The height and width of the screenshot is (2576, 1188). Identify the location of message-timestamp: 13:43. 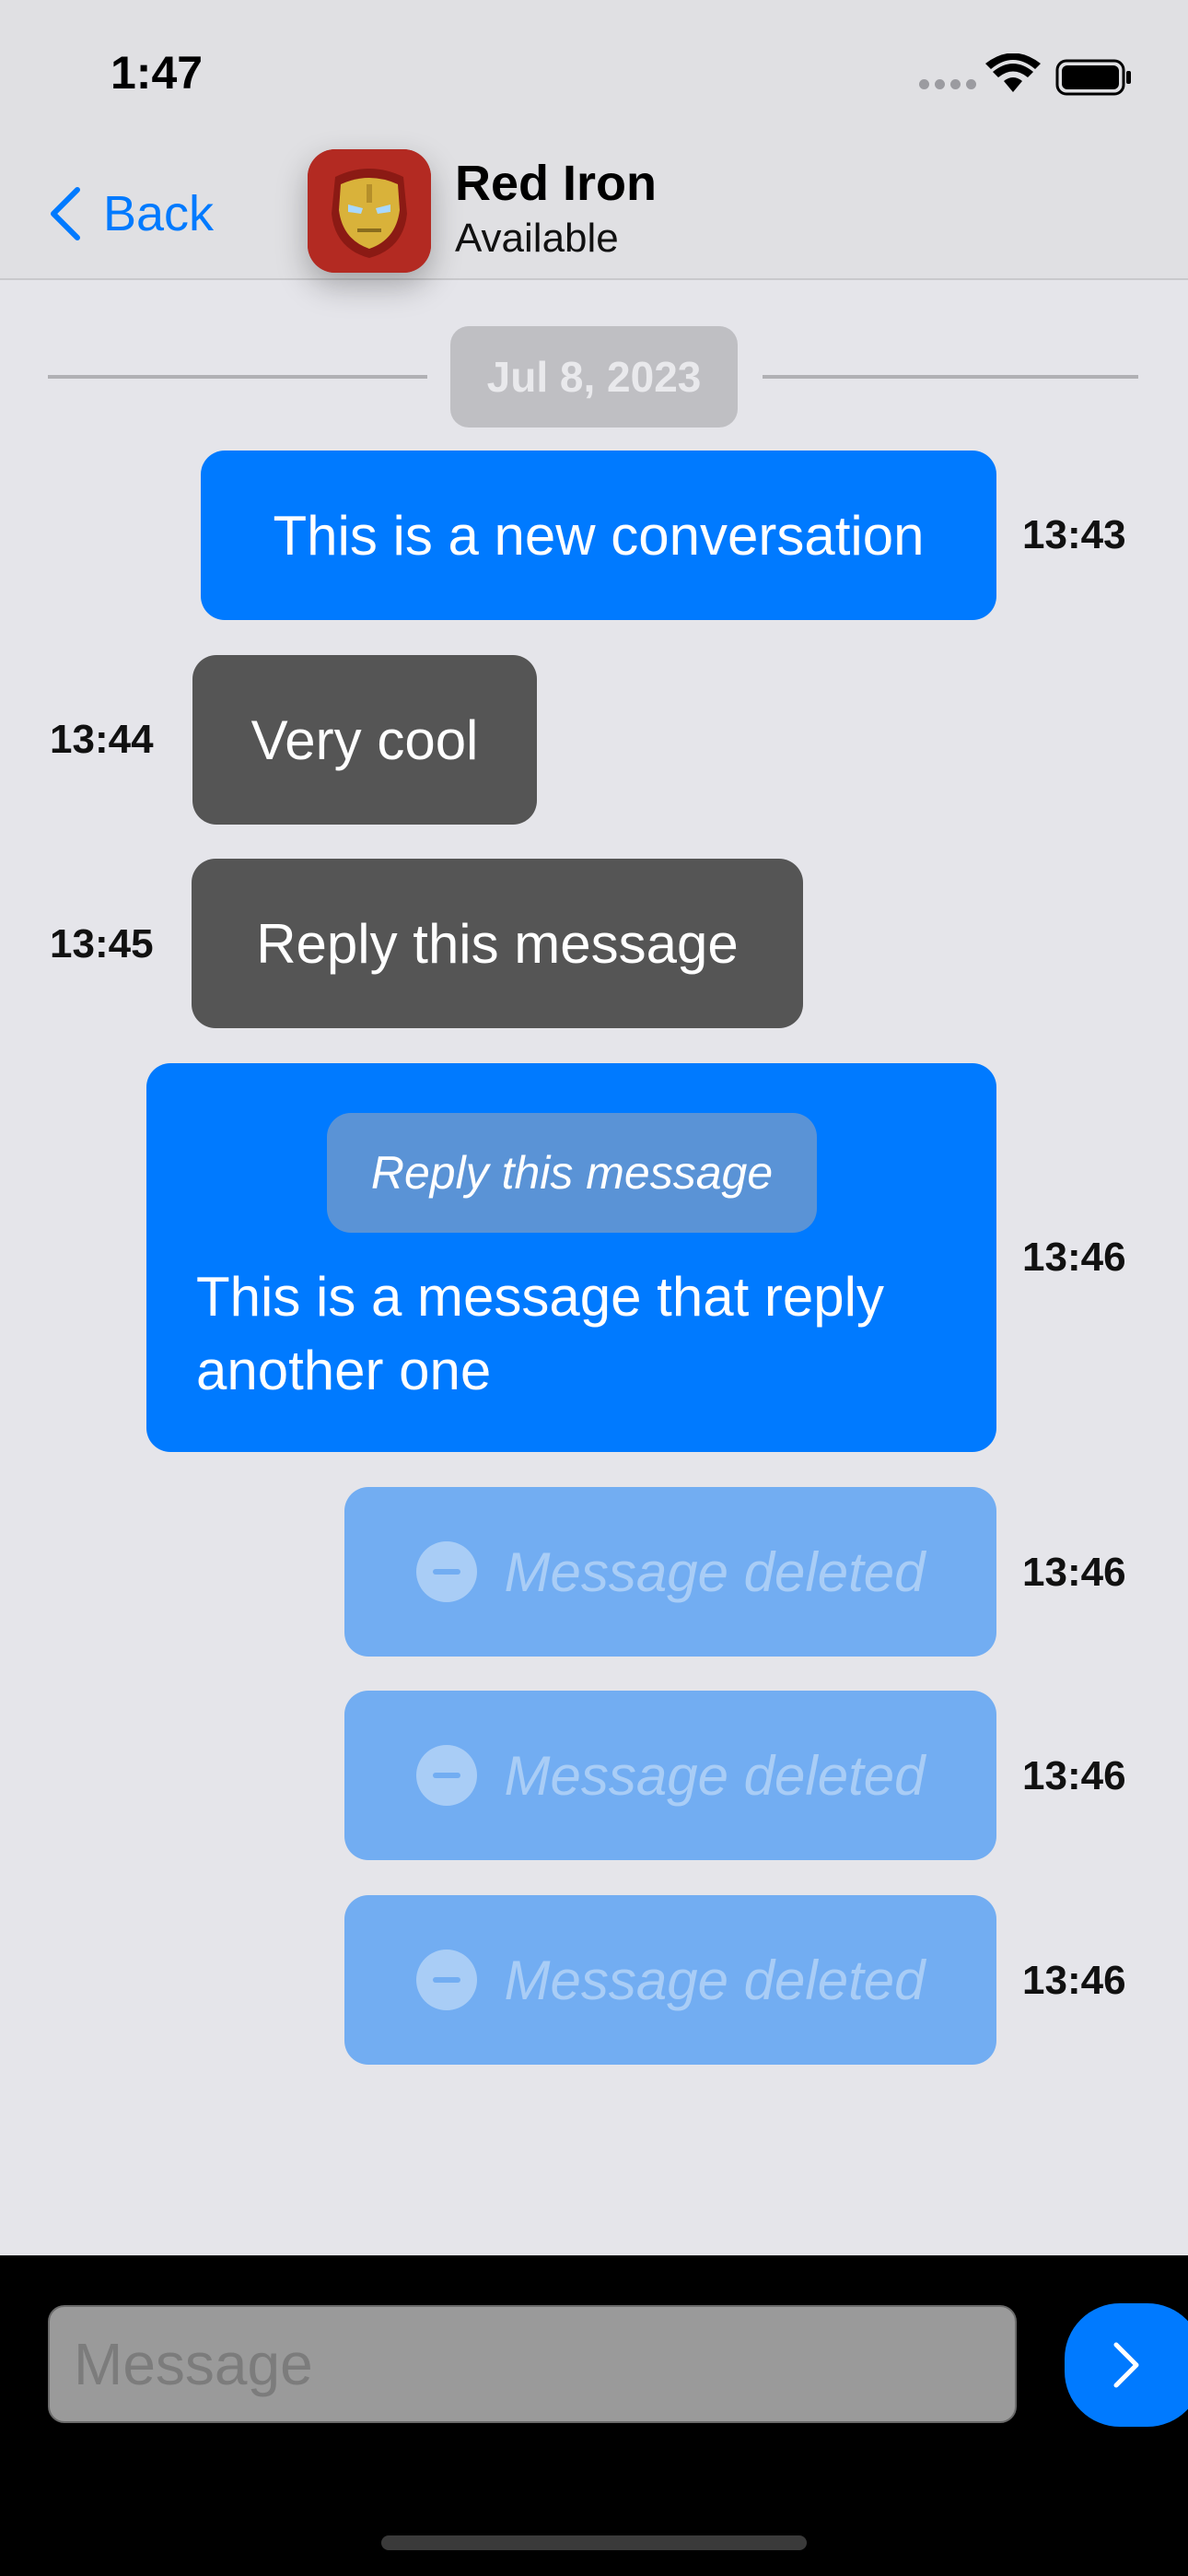
(1074, 534).